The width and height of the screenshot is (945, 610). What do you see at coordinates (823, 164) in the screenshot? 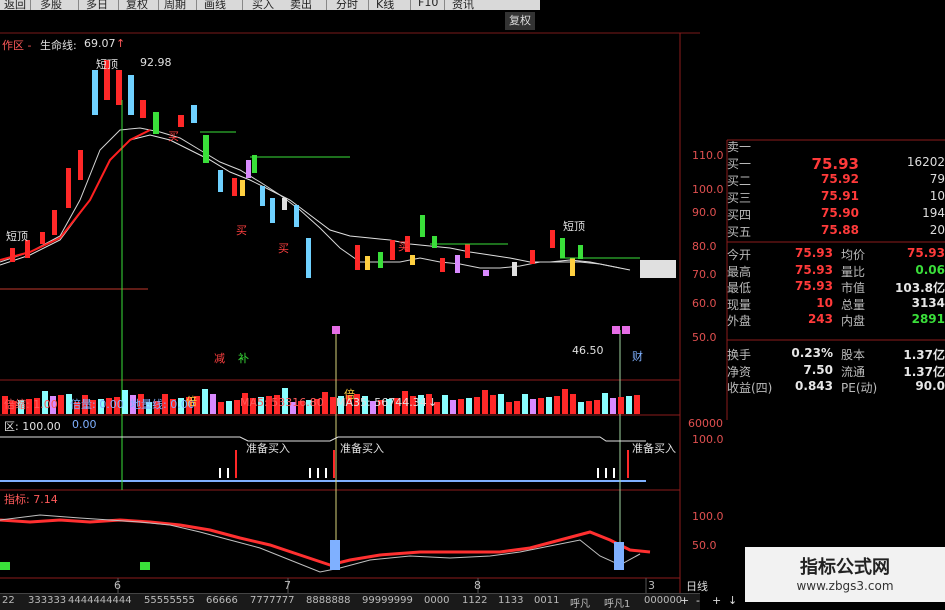
I see `buy-order-price: 75.93` at bounding box center [823, 164].